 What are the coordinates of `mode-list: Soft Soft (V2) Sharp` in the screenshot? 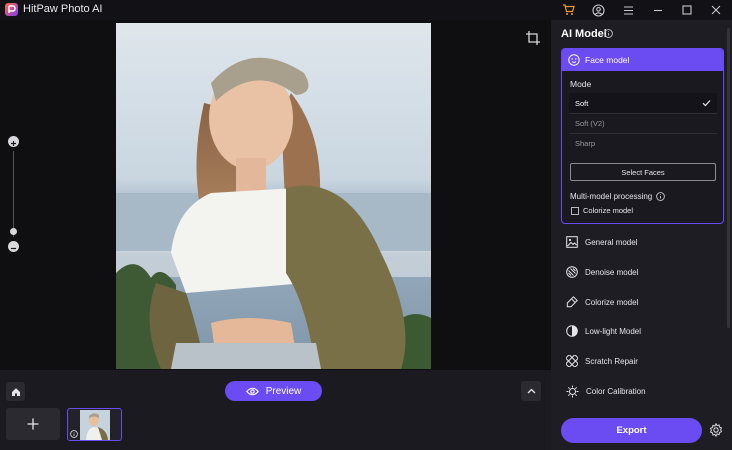 It's located at (643, 123).